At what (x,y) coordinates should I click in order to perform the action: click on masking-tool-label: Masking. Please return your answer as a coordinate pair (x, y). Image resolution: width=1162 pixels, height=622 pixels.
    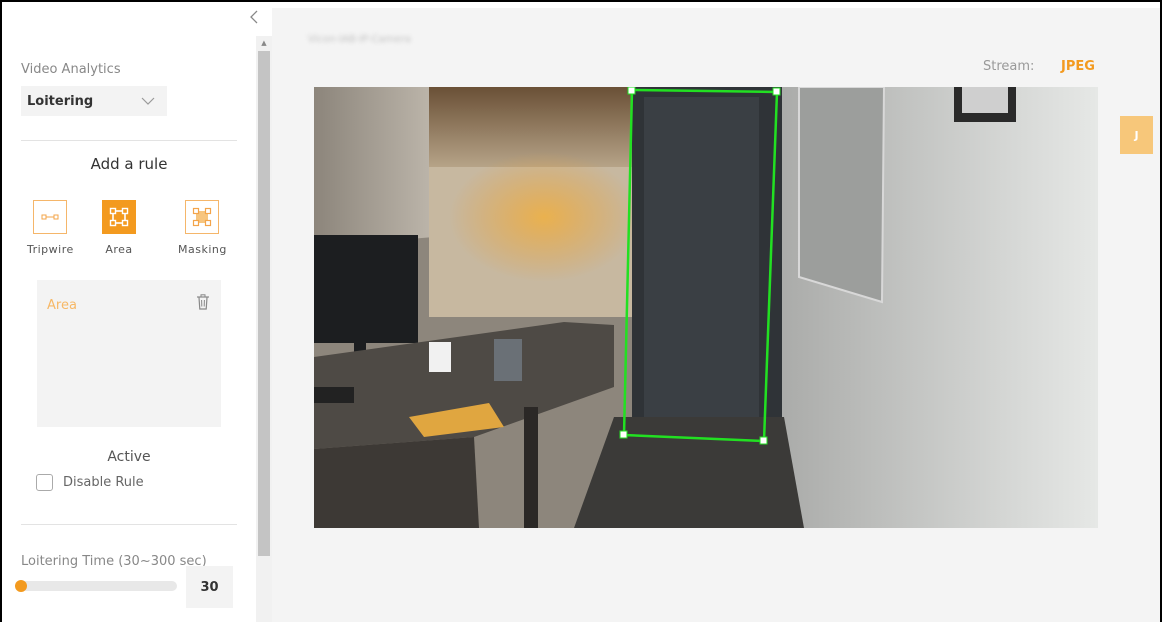
    Looking at the image, I should click on (202, 249).